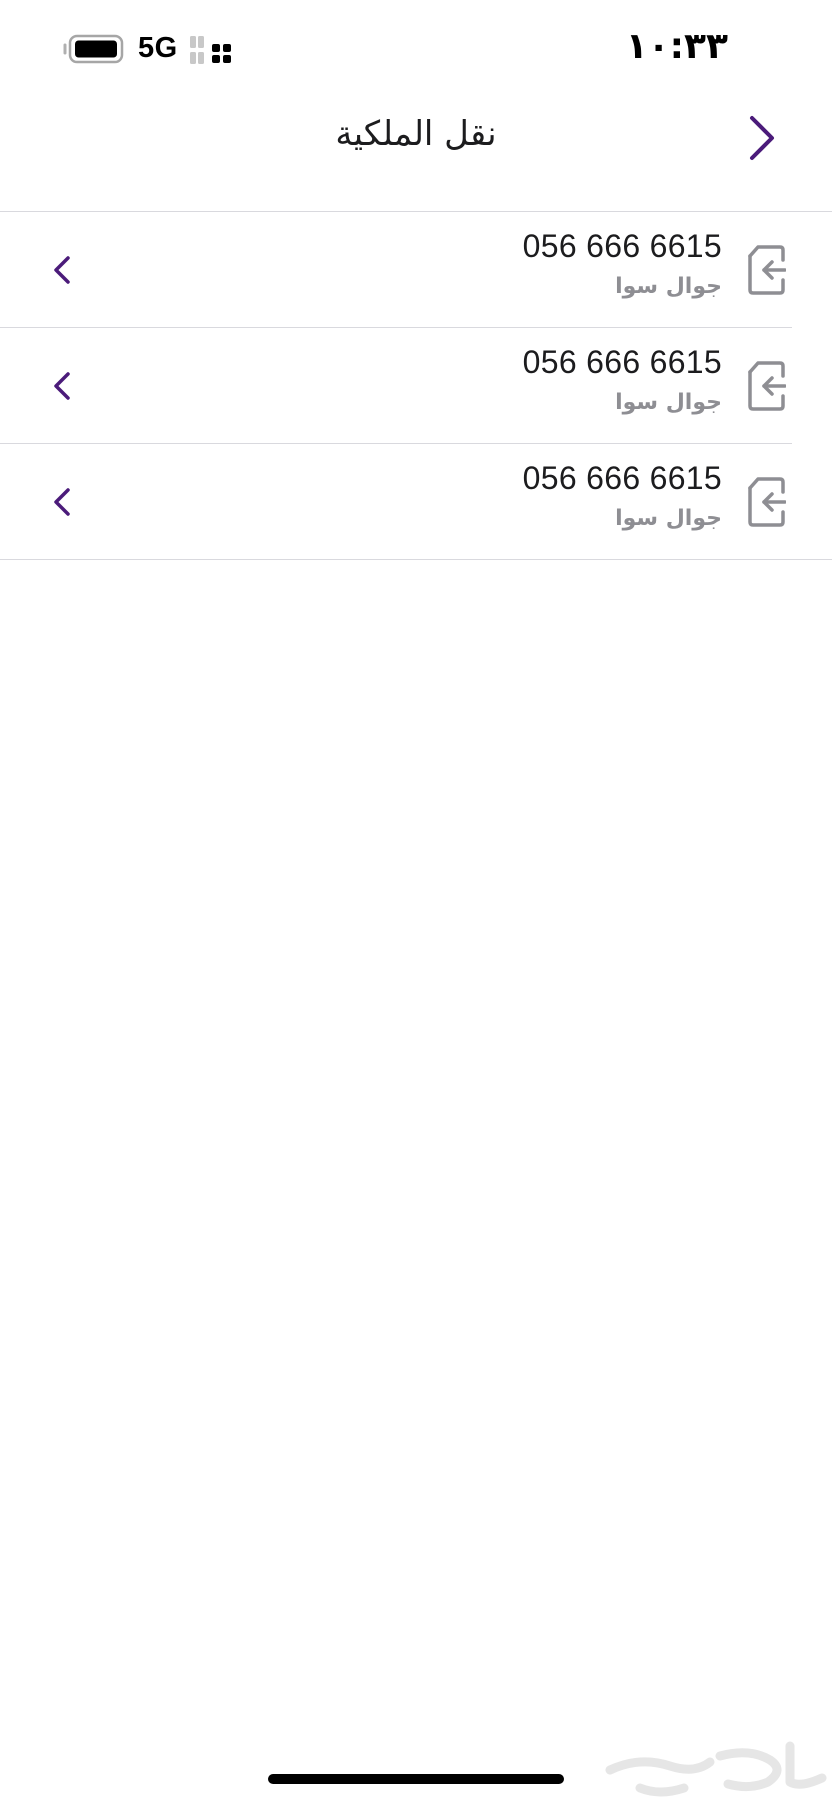  Describe the element at coordinates (210, 50) in the screenshot. I see `signal-icon` at that location.